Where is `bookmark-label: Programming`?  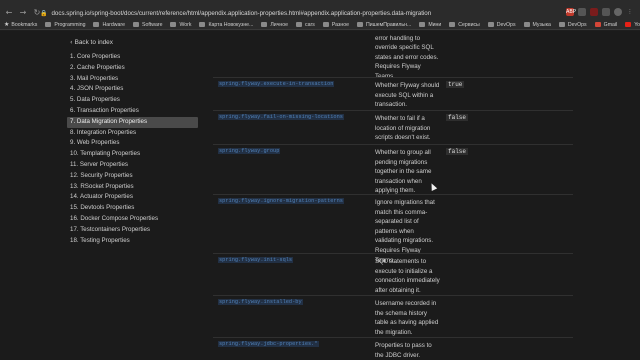
bookmark-label: Programming is located at coordinates (70, 24).